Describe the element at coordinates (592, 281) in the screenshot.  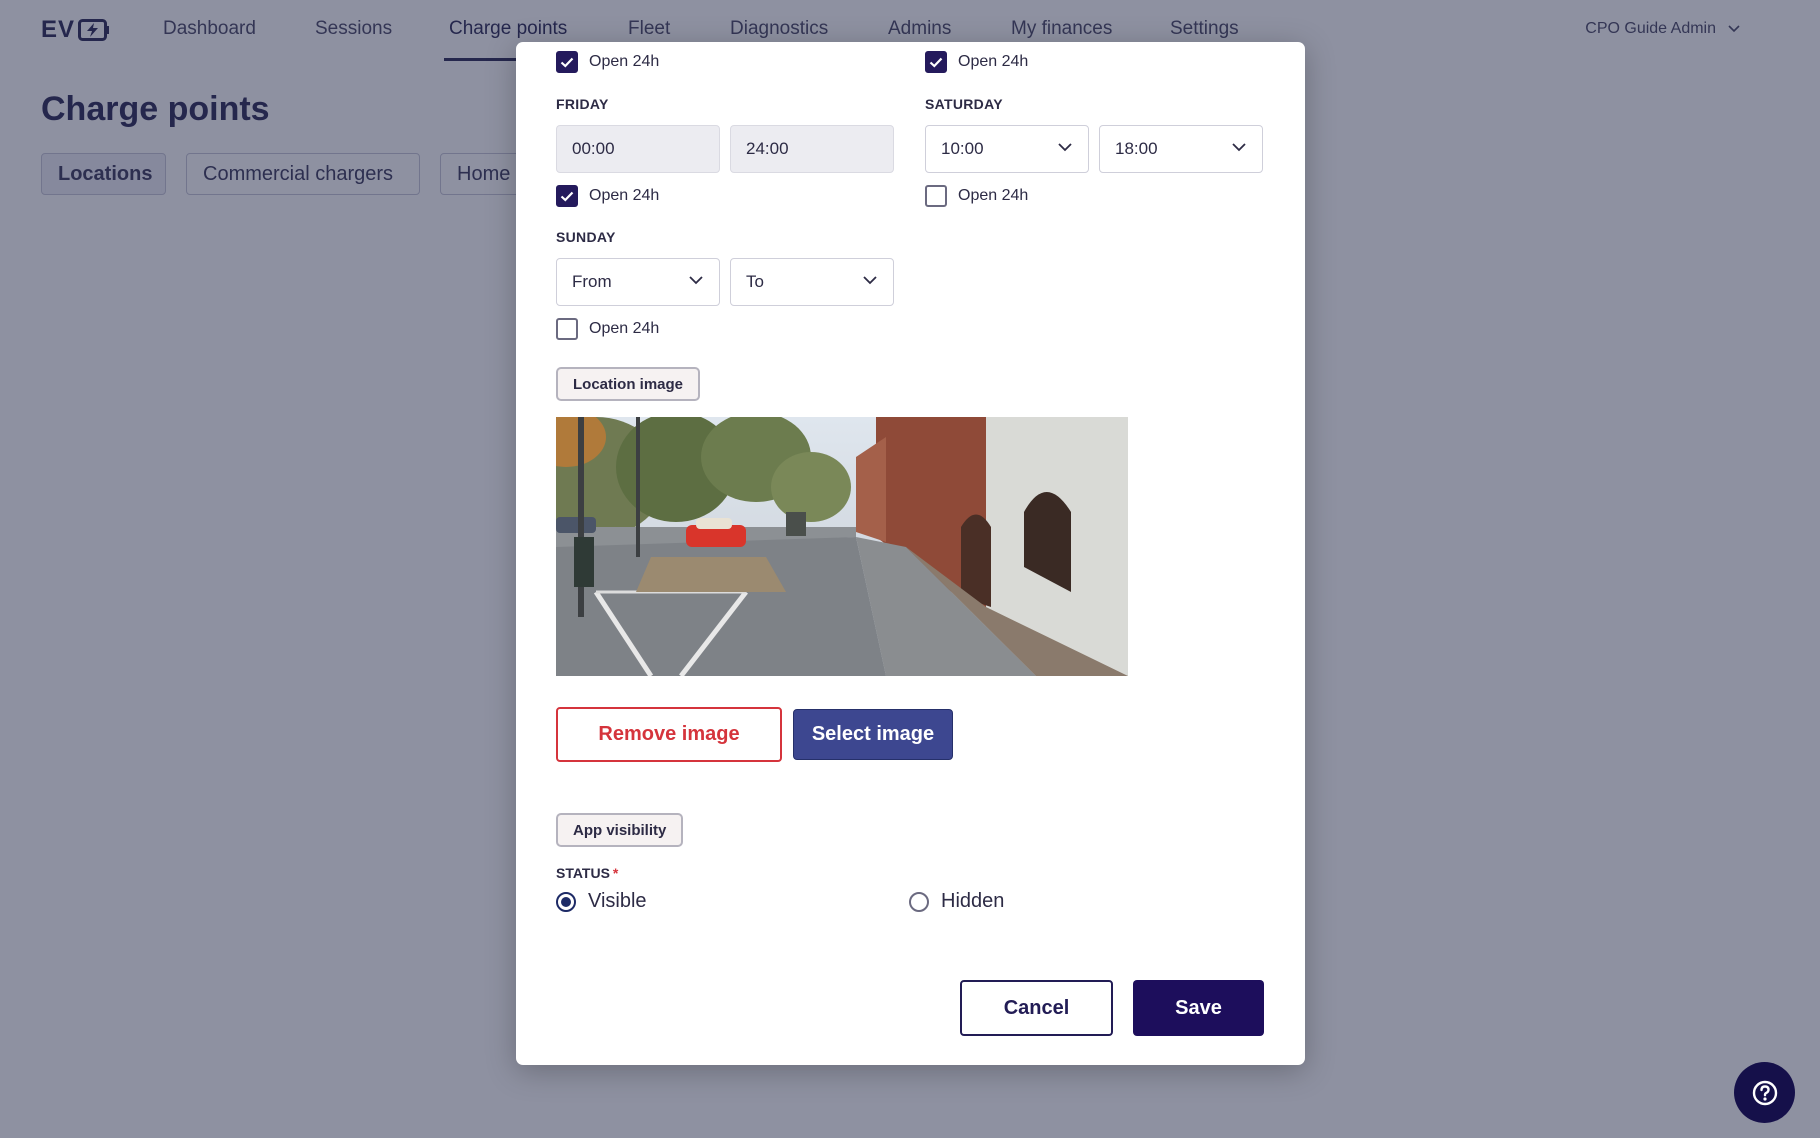
I see `sunday-from-placeholder: From` at that location.